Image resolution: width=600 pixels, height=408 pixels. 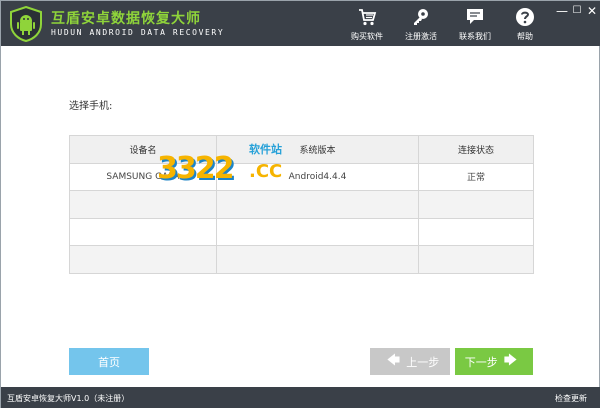 What do you see at coordinates (367, 36) in the screenshot?
I see `nav-buy-label: 购买软件` at bounding box center [367, 36].